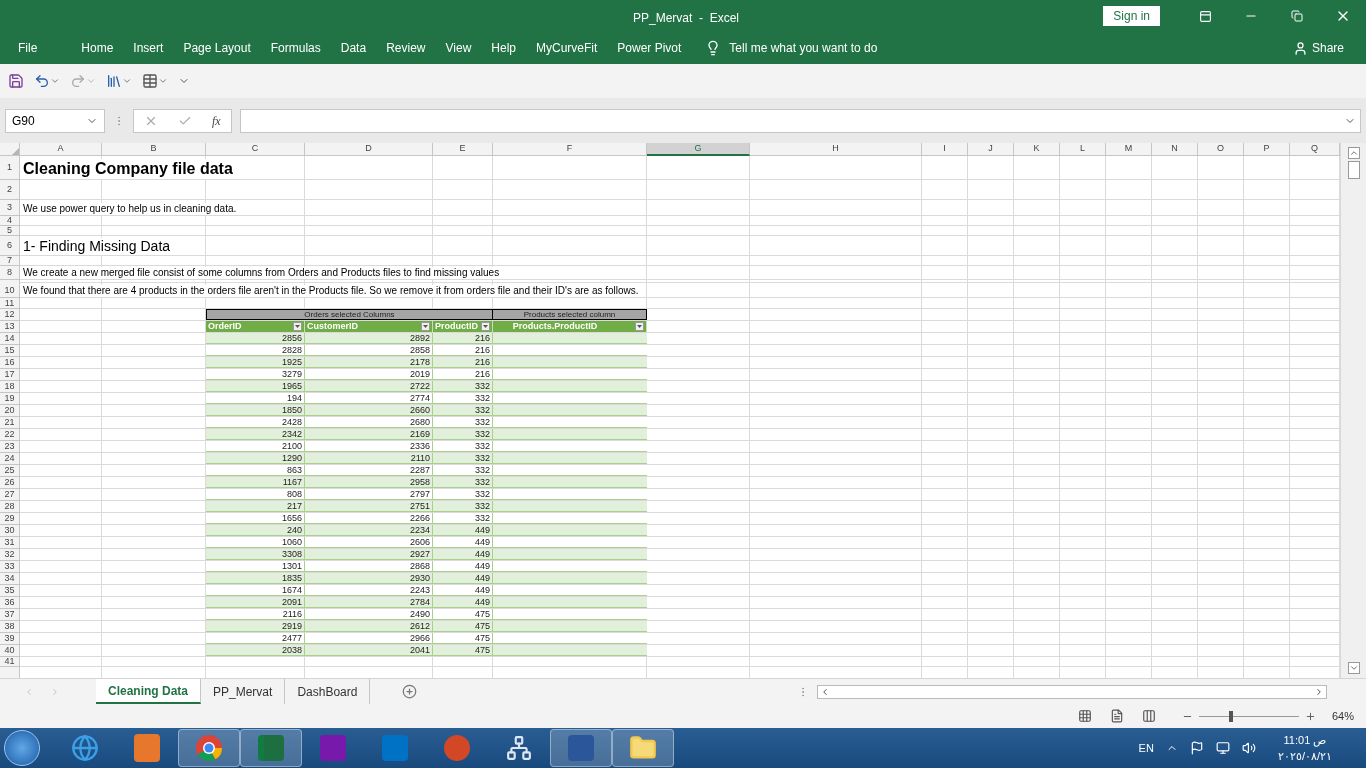 The width and height of the screenshot is (1366, 768). What do you see at coordinates (410, 691) in the screenshot?
I see `add-sheet-icon` at bounding box center [410, 691].